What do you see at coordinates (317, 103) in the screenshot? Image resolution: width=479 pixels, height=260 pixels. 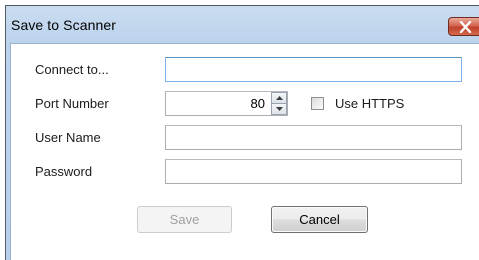 I see `use-https-checkbox` at bounding box center [317, 103].